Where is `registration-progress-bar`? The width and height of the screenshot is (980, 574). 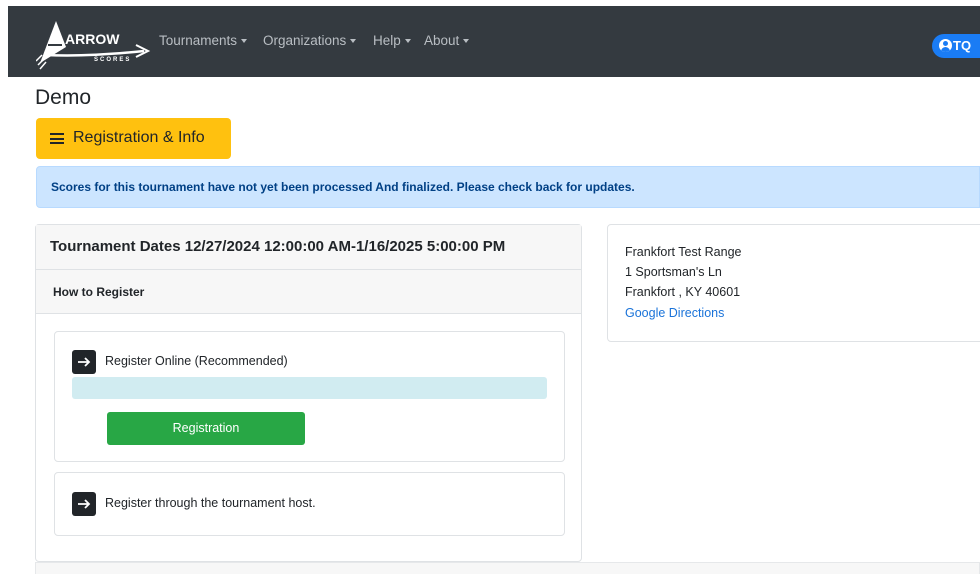 registration-progress-bar is located at coordinates (309, 388).